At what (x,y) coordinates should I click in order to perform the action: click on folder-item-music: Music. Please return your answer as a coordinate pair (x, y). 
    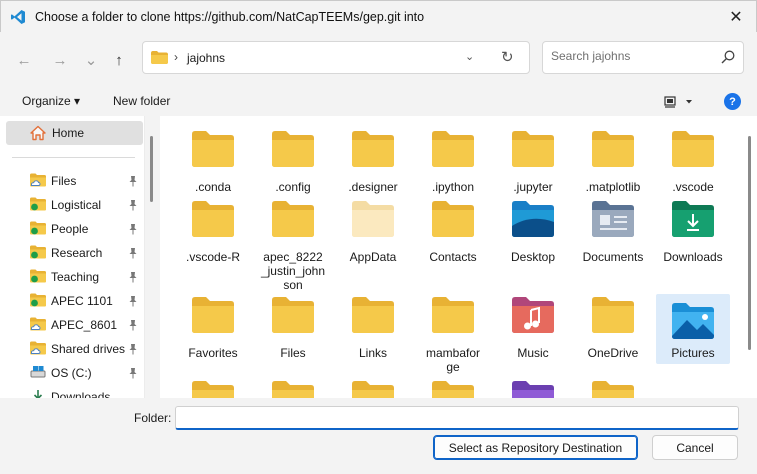
    Looking at the image, I should click on (533, 329).